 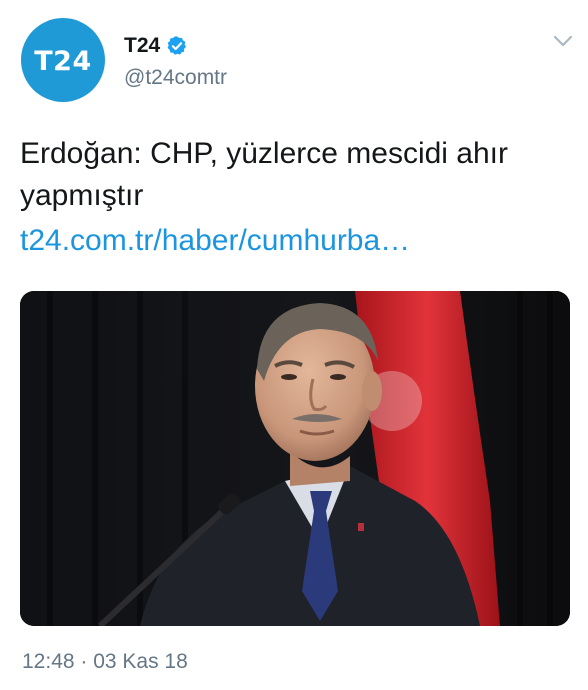 What do you see at coordinates (142, 46) in the screenshot?
I see `display-name: T24` at bounding box center [142, 46].